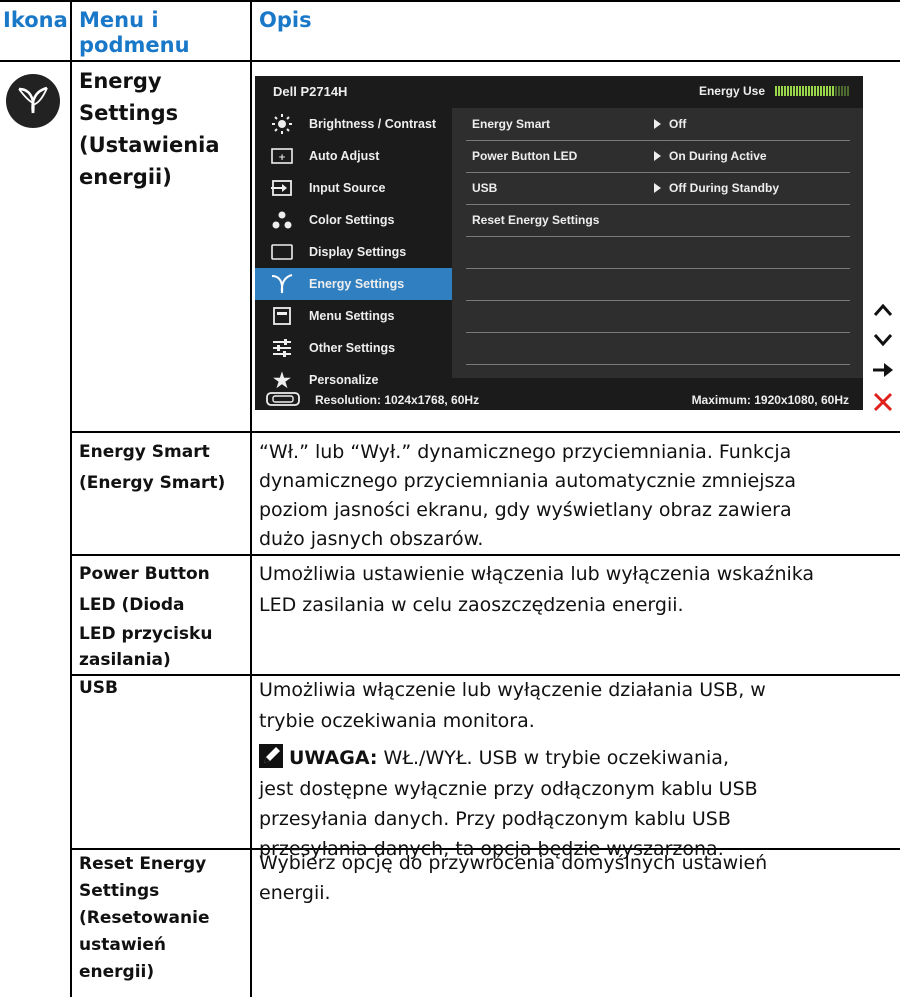 This screenshot has height=997, width=900. I want to click on osd-header: Dell P2714H Energy Use, so click(559, 91).